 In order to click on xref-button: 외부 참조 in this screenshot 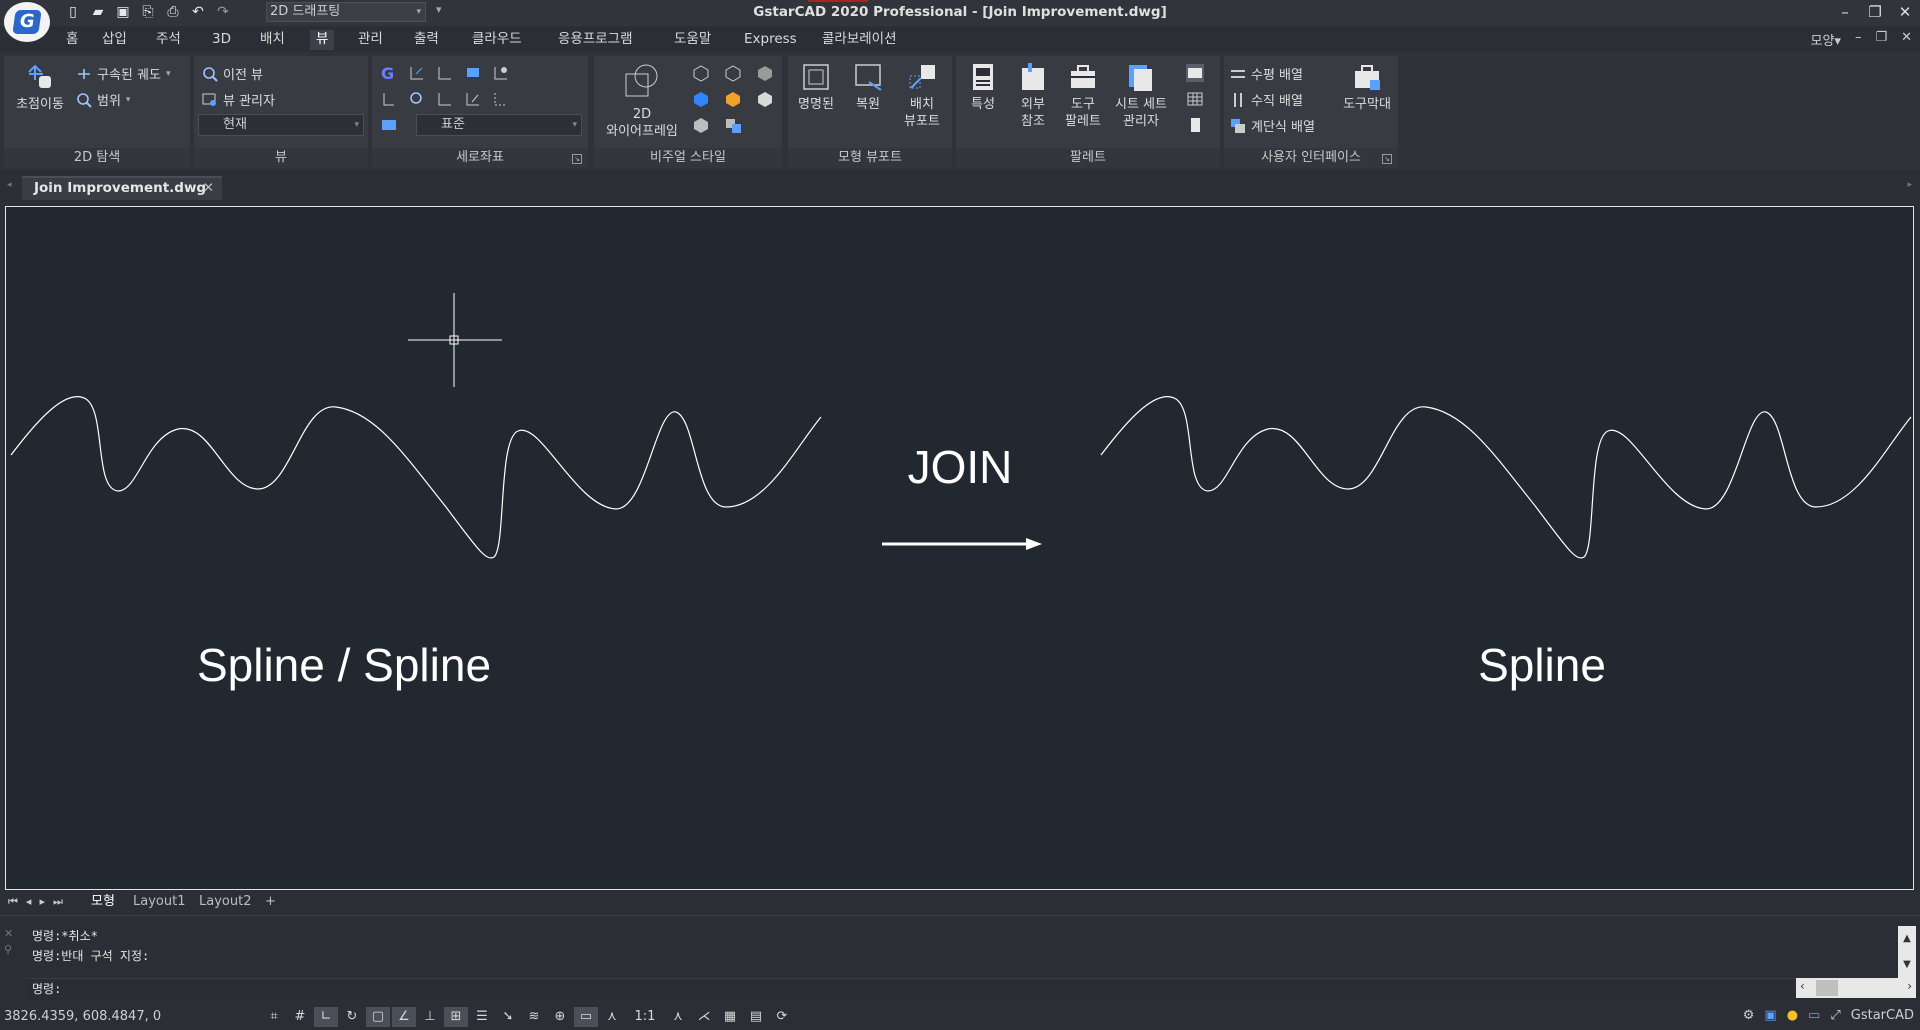, I will do `click(1033, 96)`.